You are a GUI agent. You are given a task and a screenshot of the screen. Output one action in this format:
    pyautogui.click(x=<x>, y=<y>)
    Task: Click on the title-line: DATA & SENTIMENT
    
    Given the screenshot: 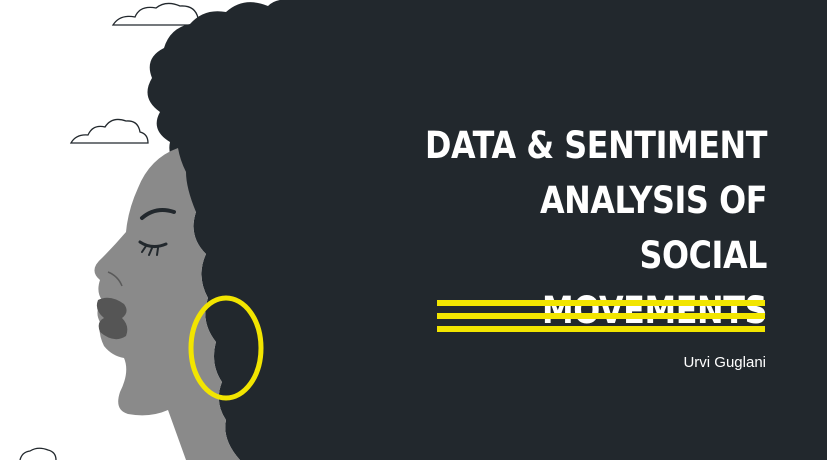 What is the action you would take?
    pyautogui.click(x=595, y=145)
    